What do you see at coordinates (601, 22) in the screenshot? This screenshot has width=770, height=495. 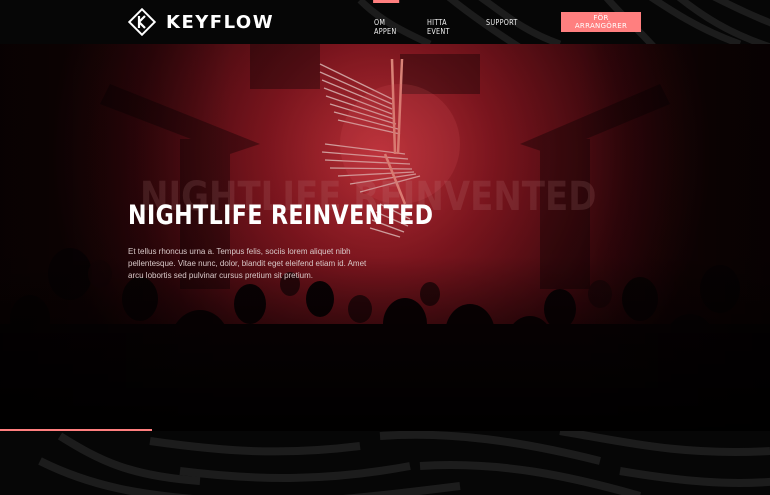 I see `for-organizers-button: FÖR ARRANGÖRER` at bounding box center [601, 22].